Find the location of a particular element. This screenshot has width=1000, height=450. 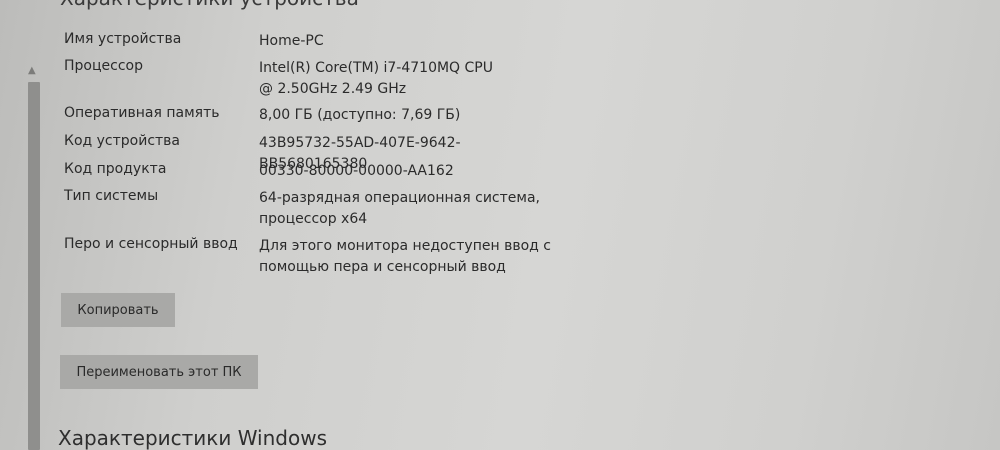

spec-label: Имя устройства is located at coordinates (123, 39).